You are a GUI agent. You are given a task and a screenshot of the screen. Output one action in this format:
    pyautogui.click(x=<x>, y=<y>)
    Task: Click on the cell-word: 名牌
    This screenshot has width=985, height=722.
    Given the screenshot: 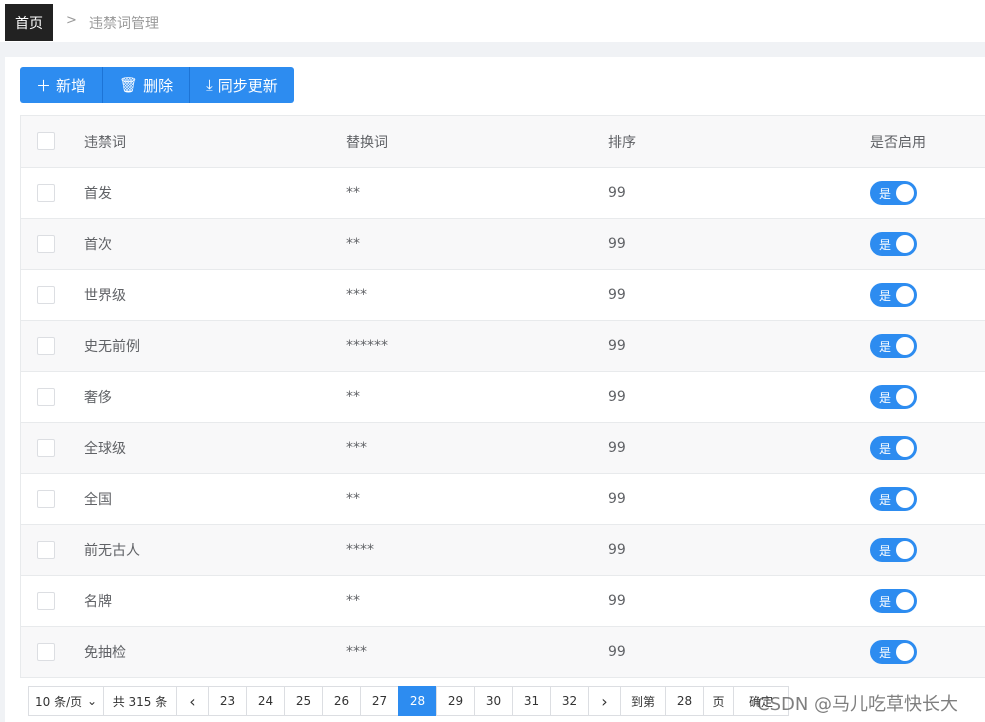 What is the action you would take?
    pyautogui.click(x=98, y=602)
    